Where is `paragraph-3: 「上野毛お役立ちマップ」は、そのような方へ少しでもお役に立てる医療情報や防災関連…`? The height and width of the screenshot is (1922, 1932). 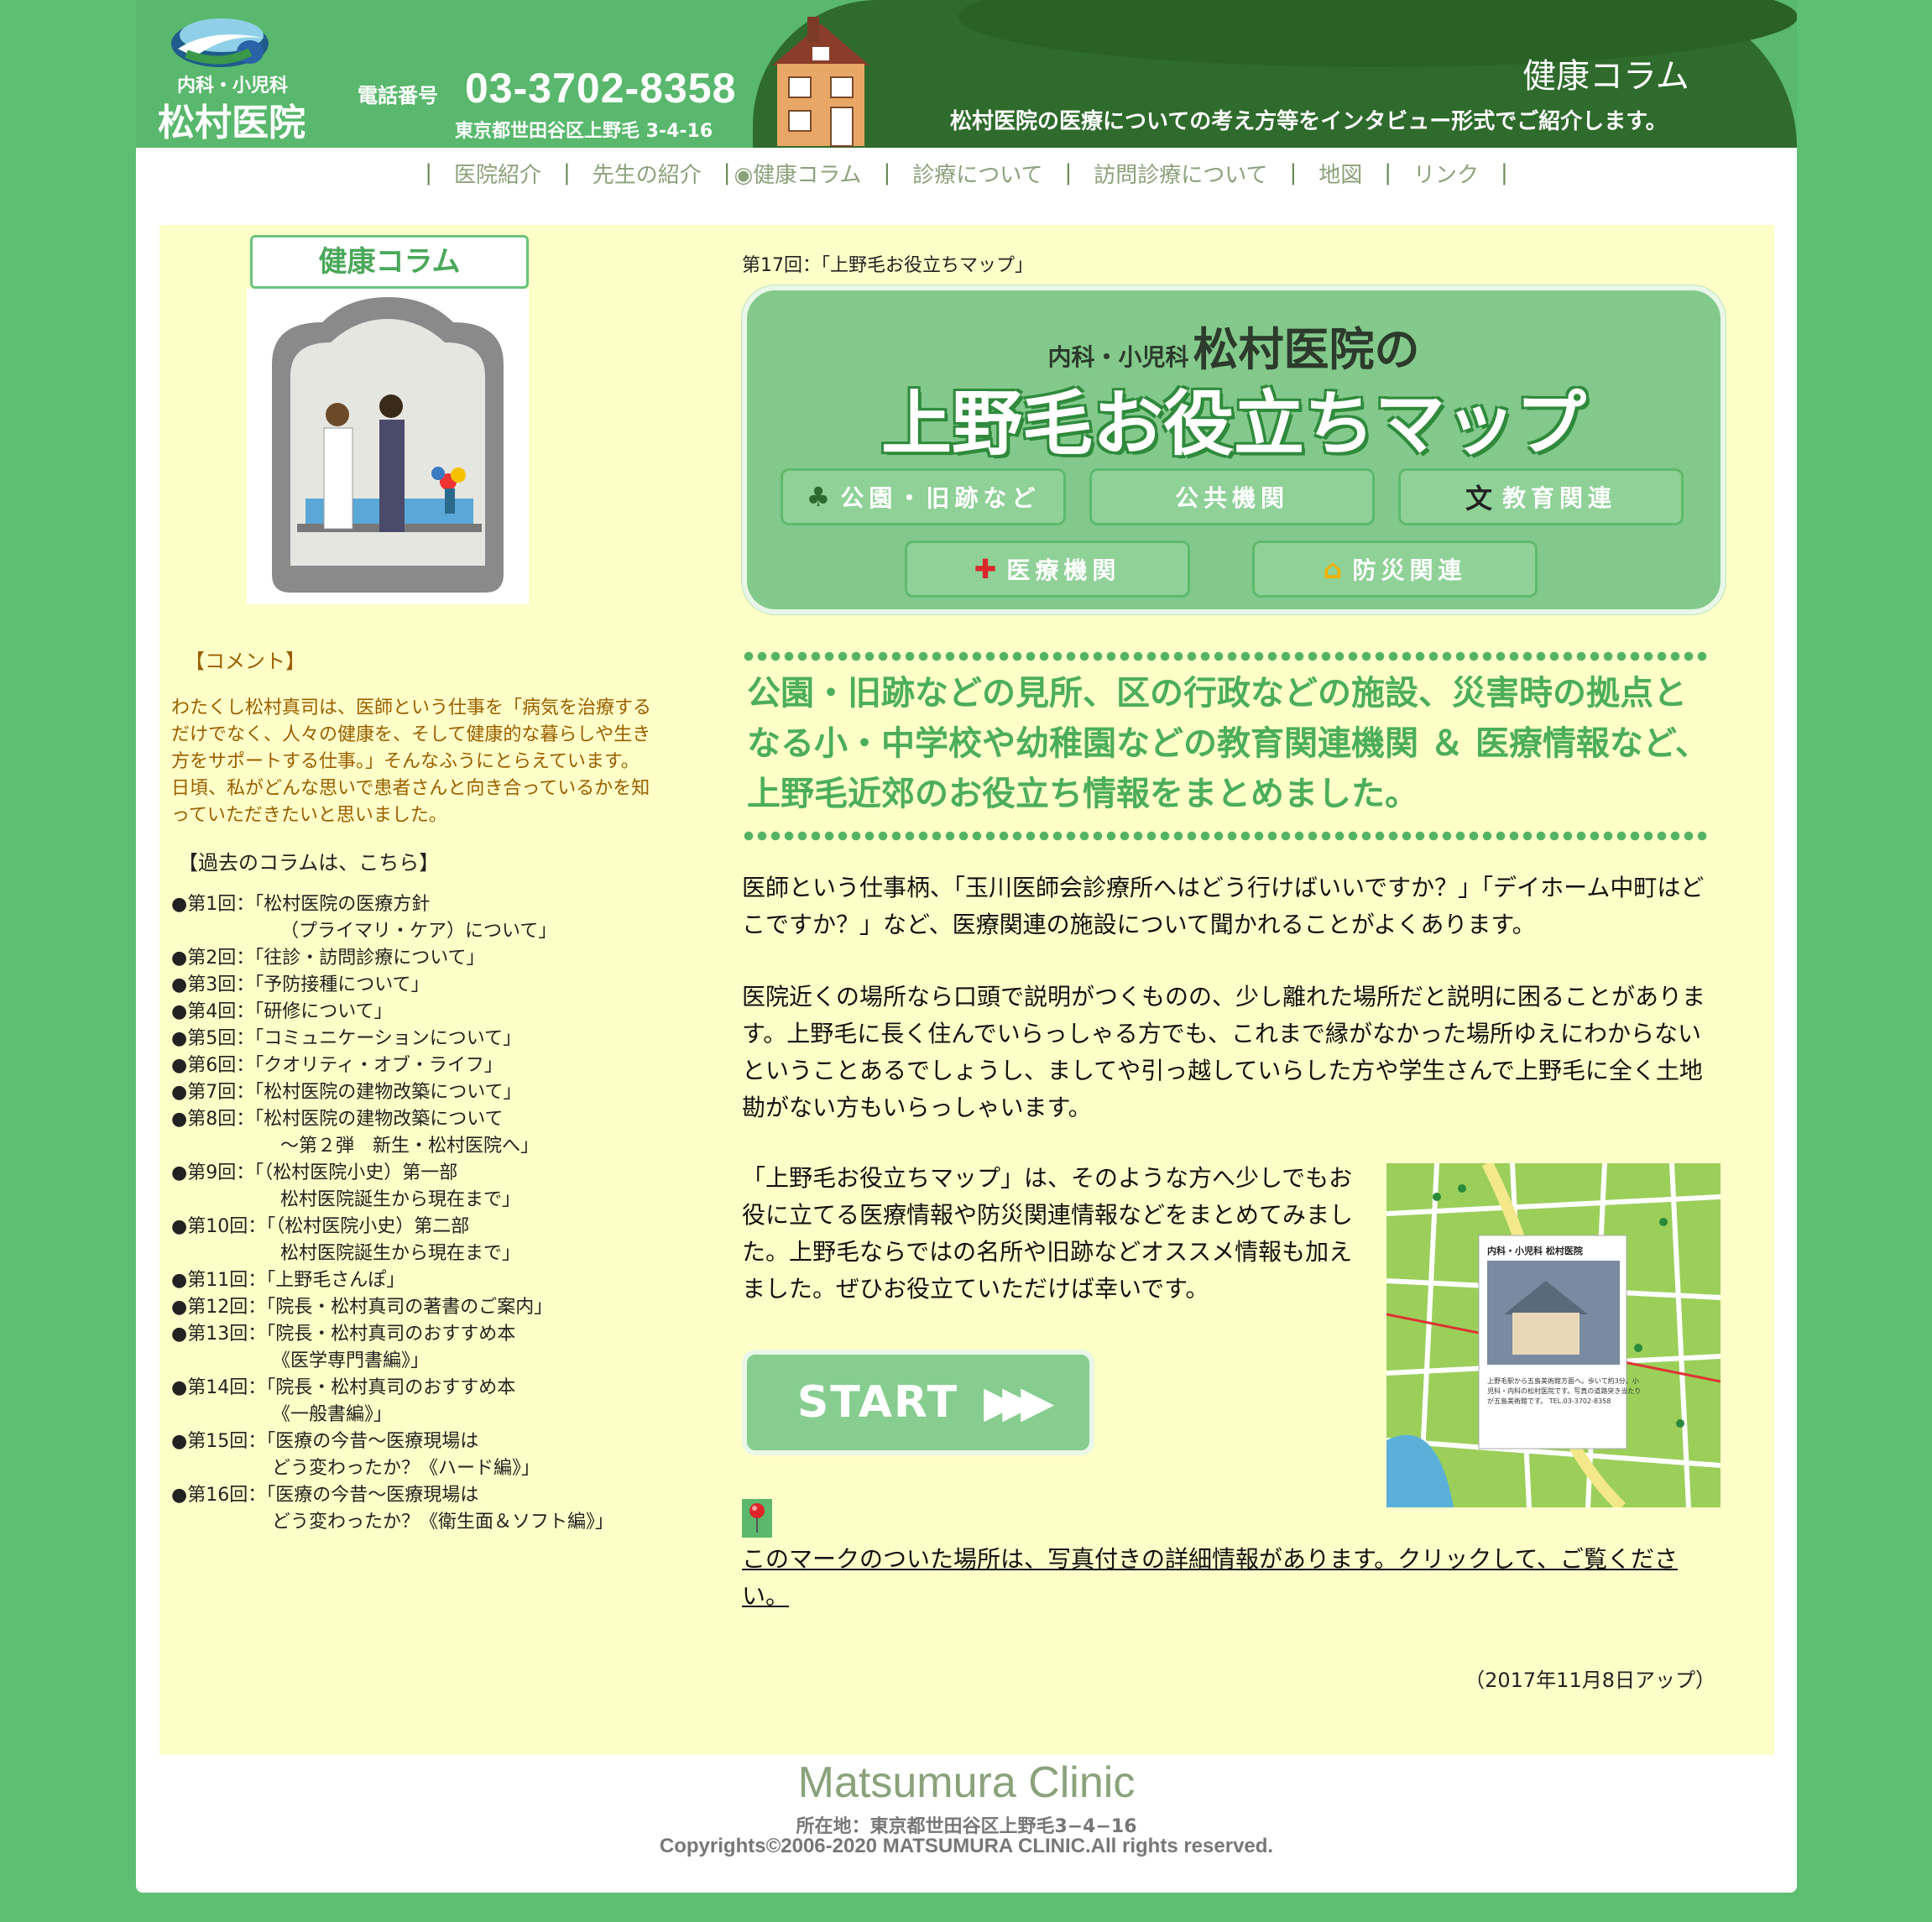
paragraph-3: 「上野毛お役立ちマップ」は、そのような方へ少しでもお役に立てる医療情報や防災関連… is located at coordinates (1048, 1233).